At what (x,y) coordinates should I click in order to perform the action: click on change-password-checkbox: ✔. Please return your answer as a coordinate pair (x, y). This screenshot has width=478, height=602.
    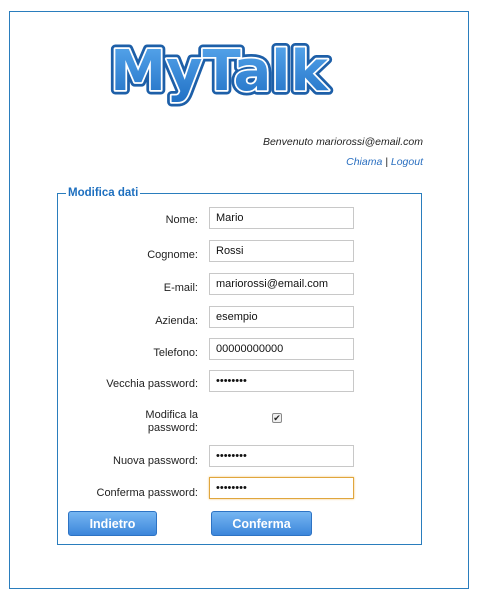
    Looking at the image, I should click on (277, 418).